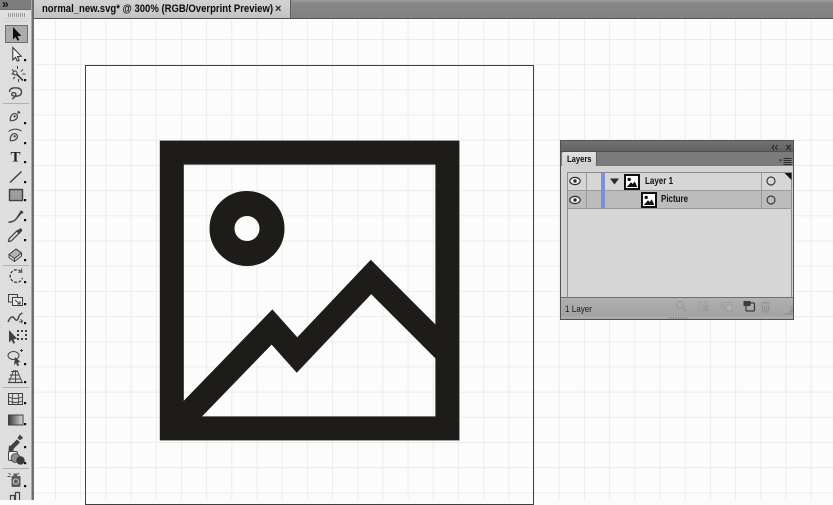 The height and width of the screenshot is (505, 833). Describe the element at coordinates (15, 158) in the screenshot. I see `svg-text: T` at that location.